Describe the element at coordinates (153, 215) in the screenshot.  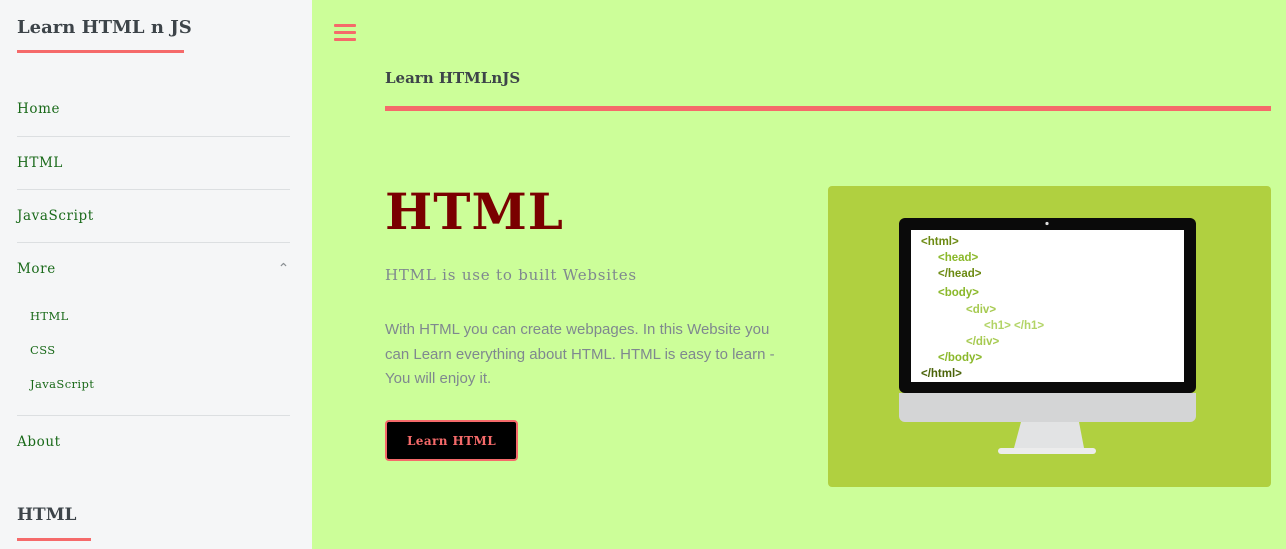
I see `sidebar-item-javascript: JavaScript` at that location.